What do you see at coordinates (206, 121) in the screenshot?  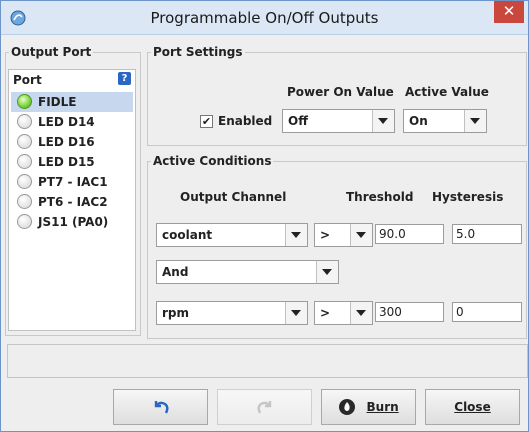 I see `enabled-checkbox: ✔` at bounding box center [206, 121].